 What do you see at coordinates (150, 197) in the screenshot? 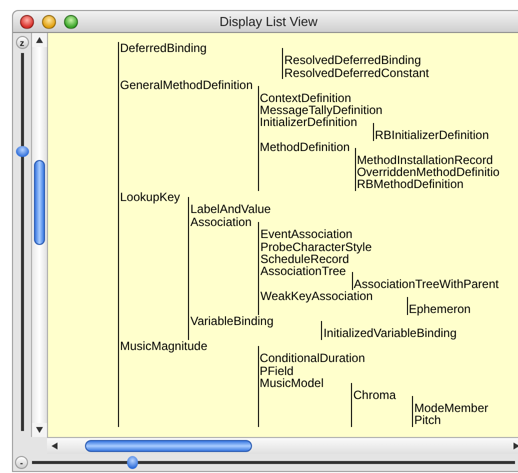
I see `class-label: LookupKey` at bounding box center [150, 197].